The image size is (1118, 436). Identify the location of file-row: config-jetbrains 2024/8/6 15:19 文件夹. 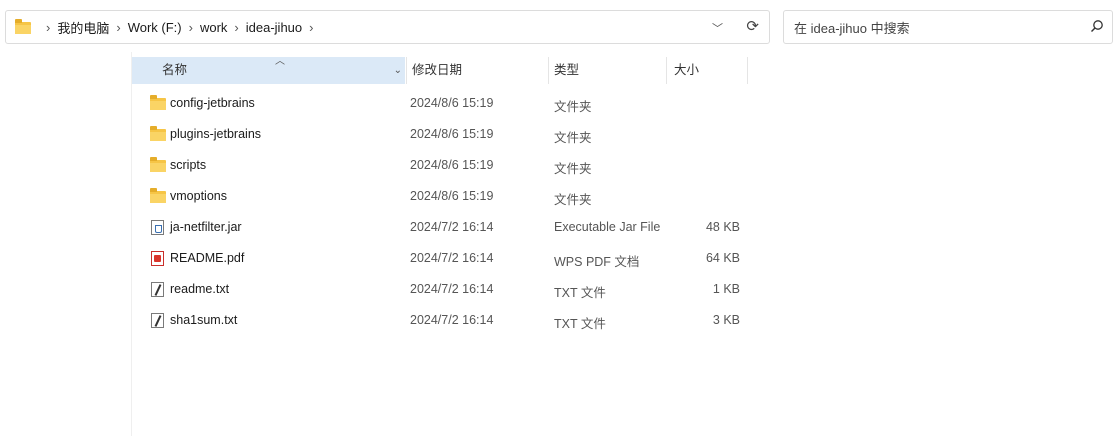
(440, 103).